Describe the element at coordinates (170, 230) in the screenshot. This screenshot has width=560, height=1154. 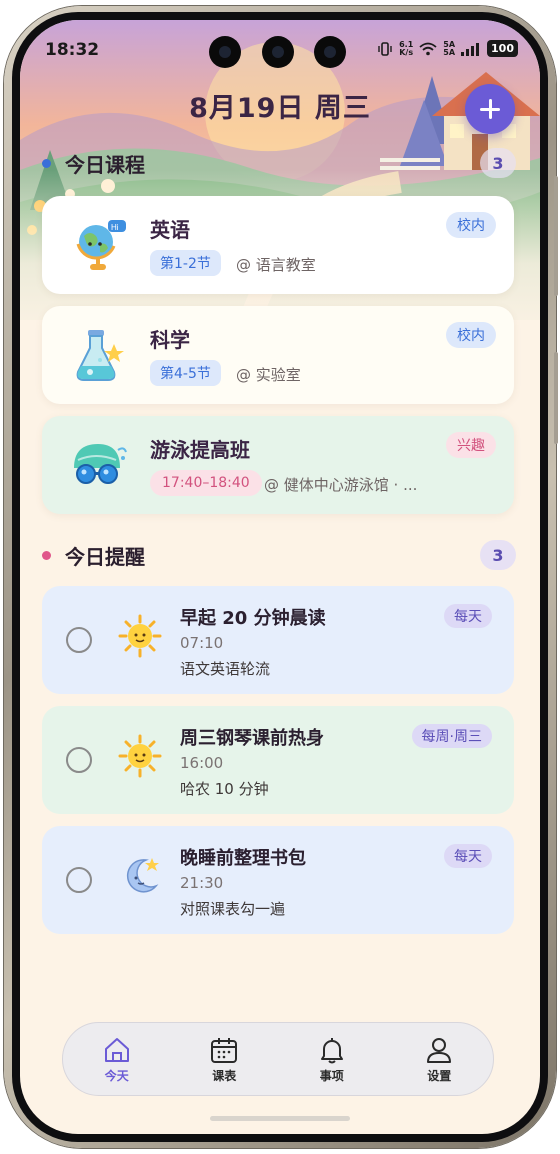
I see `course-name: 英语` at that location.